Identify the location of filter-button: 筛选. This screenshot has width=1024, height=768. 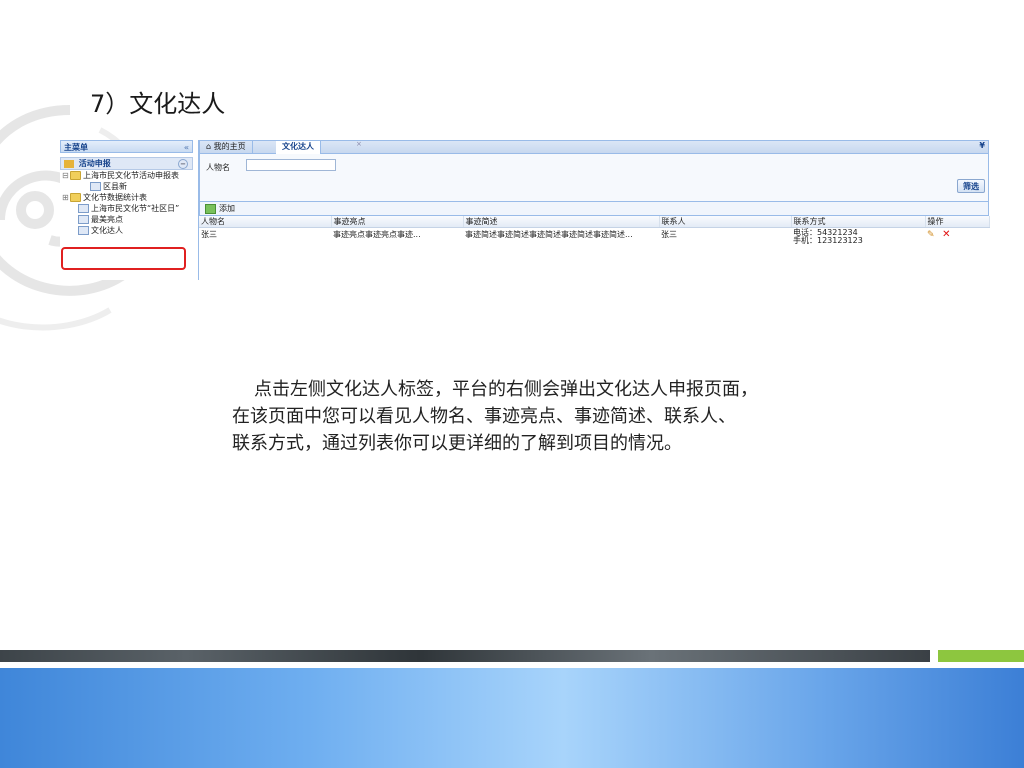
(971, 186).